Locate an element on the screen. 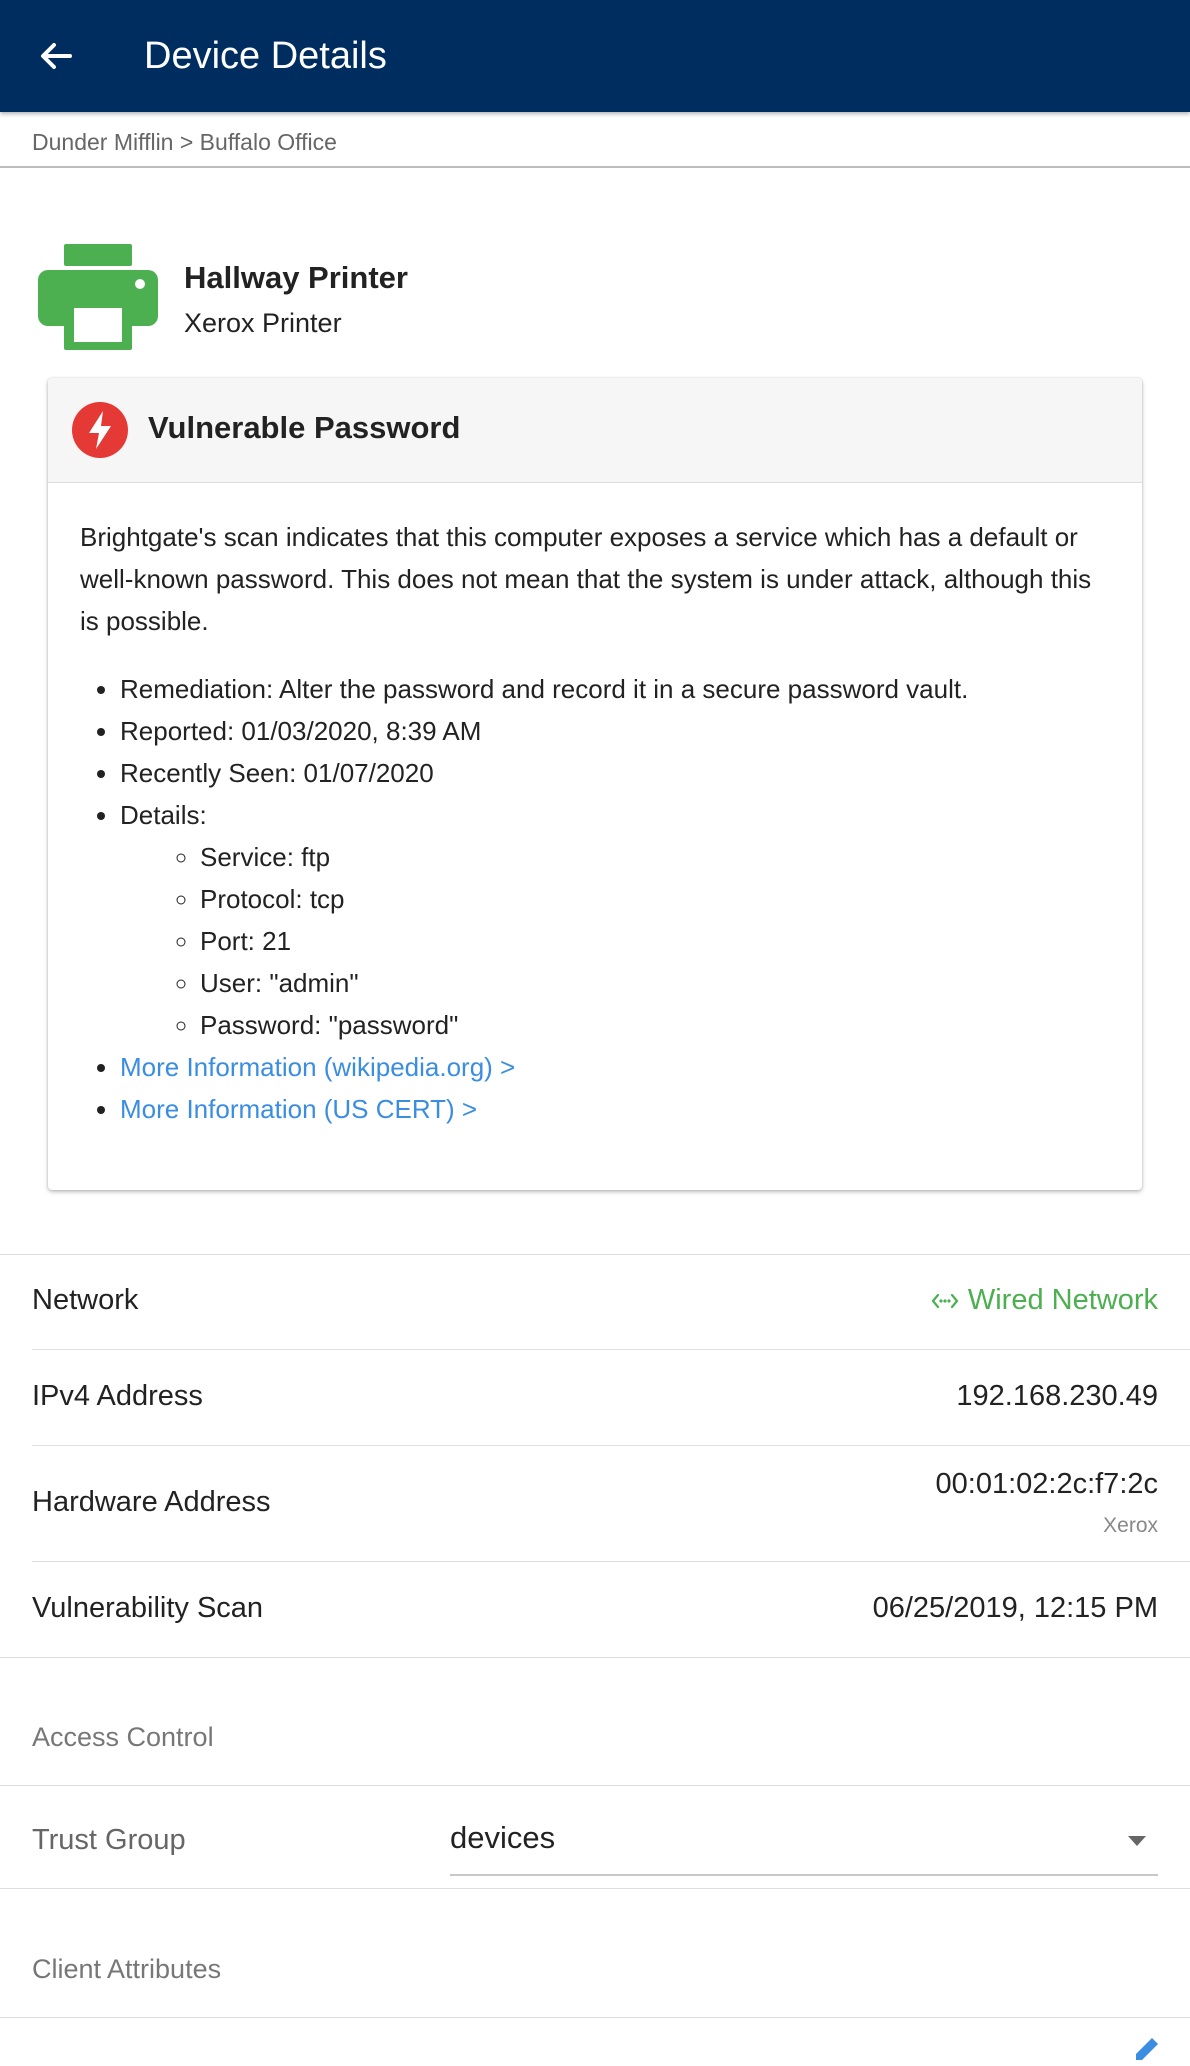 Image resolution: width=1190 pixels, height=2066 pixels. device-type: Xerox Printer is located at coordinates (263, 323).